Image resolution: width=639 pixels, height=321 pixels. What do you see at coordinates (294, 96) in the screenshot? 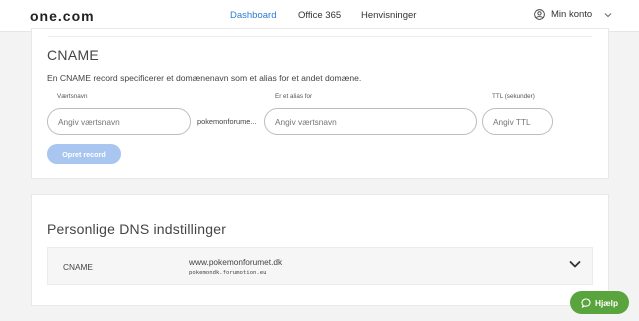
I see `alias-label: Er et alias for` at bounding box center [294, 96].